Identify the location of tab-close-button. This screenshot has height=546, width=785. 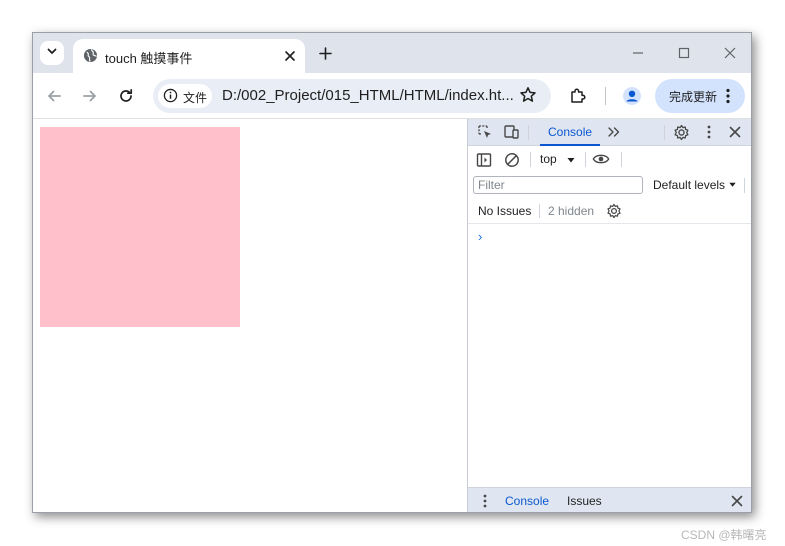
(290, 56).